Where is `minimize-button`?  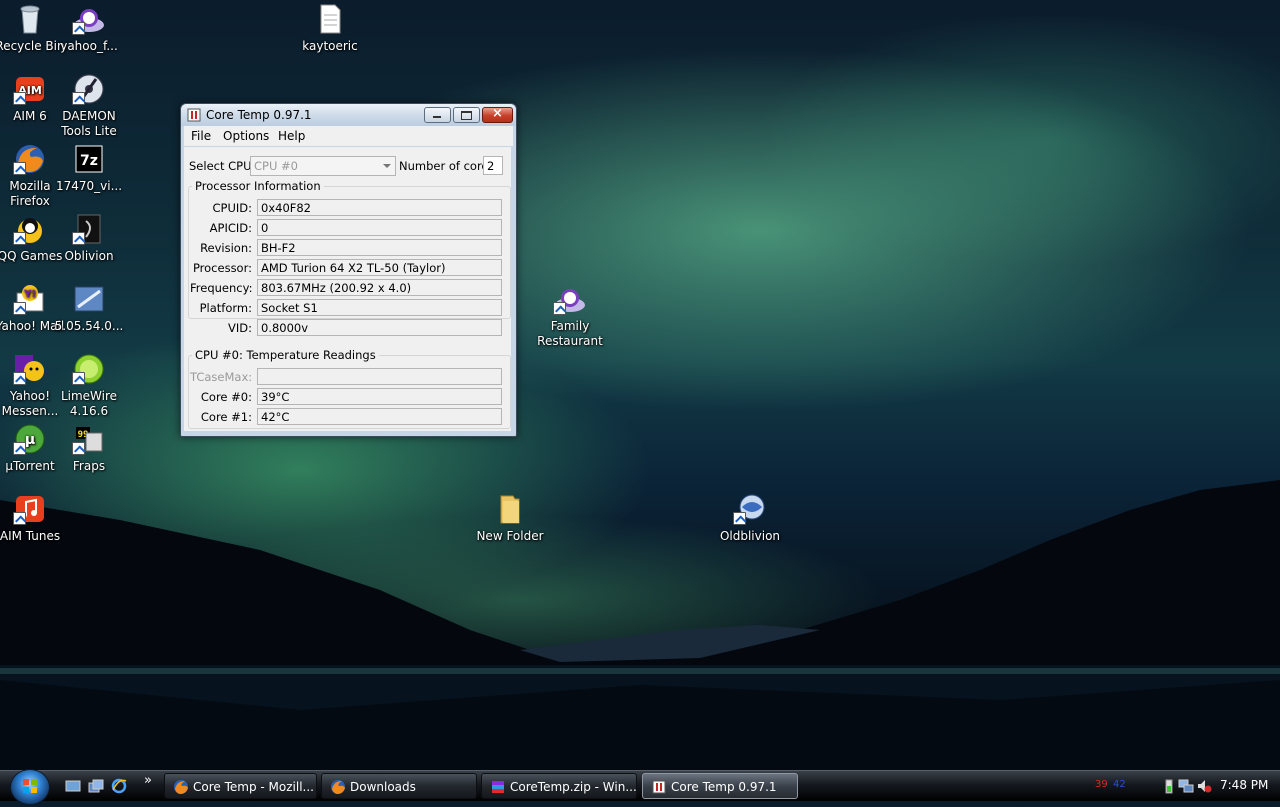 minimize-button is located at coordinates (437, 115).